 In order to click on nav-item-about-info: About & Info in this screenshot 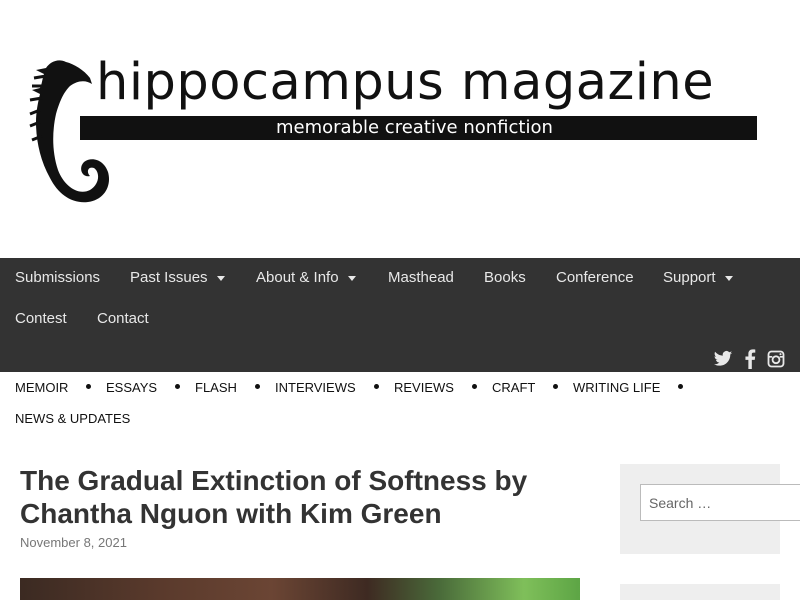, I will do `click(306, 278)`.